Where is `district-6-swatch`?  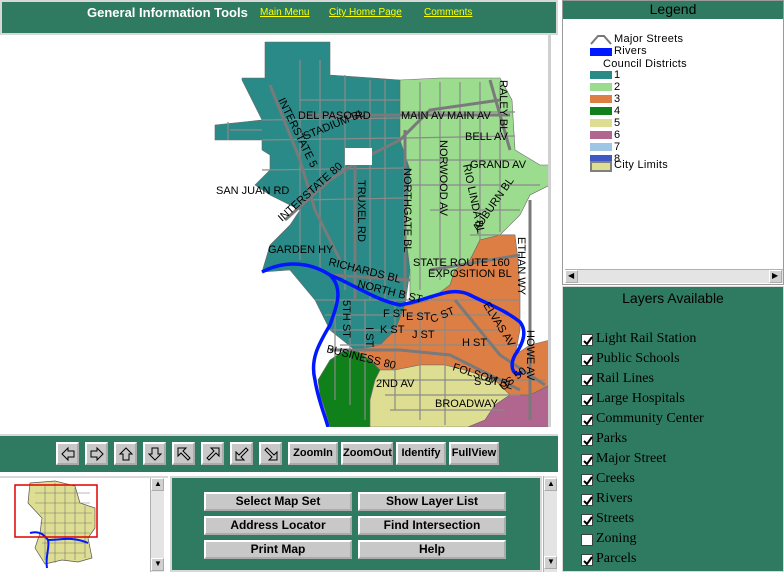
district-6-swatch is located at coordinates (601, 135).